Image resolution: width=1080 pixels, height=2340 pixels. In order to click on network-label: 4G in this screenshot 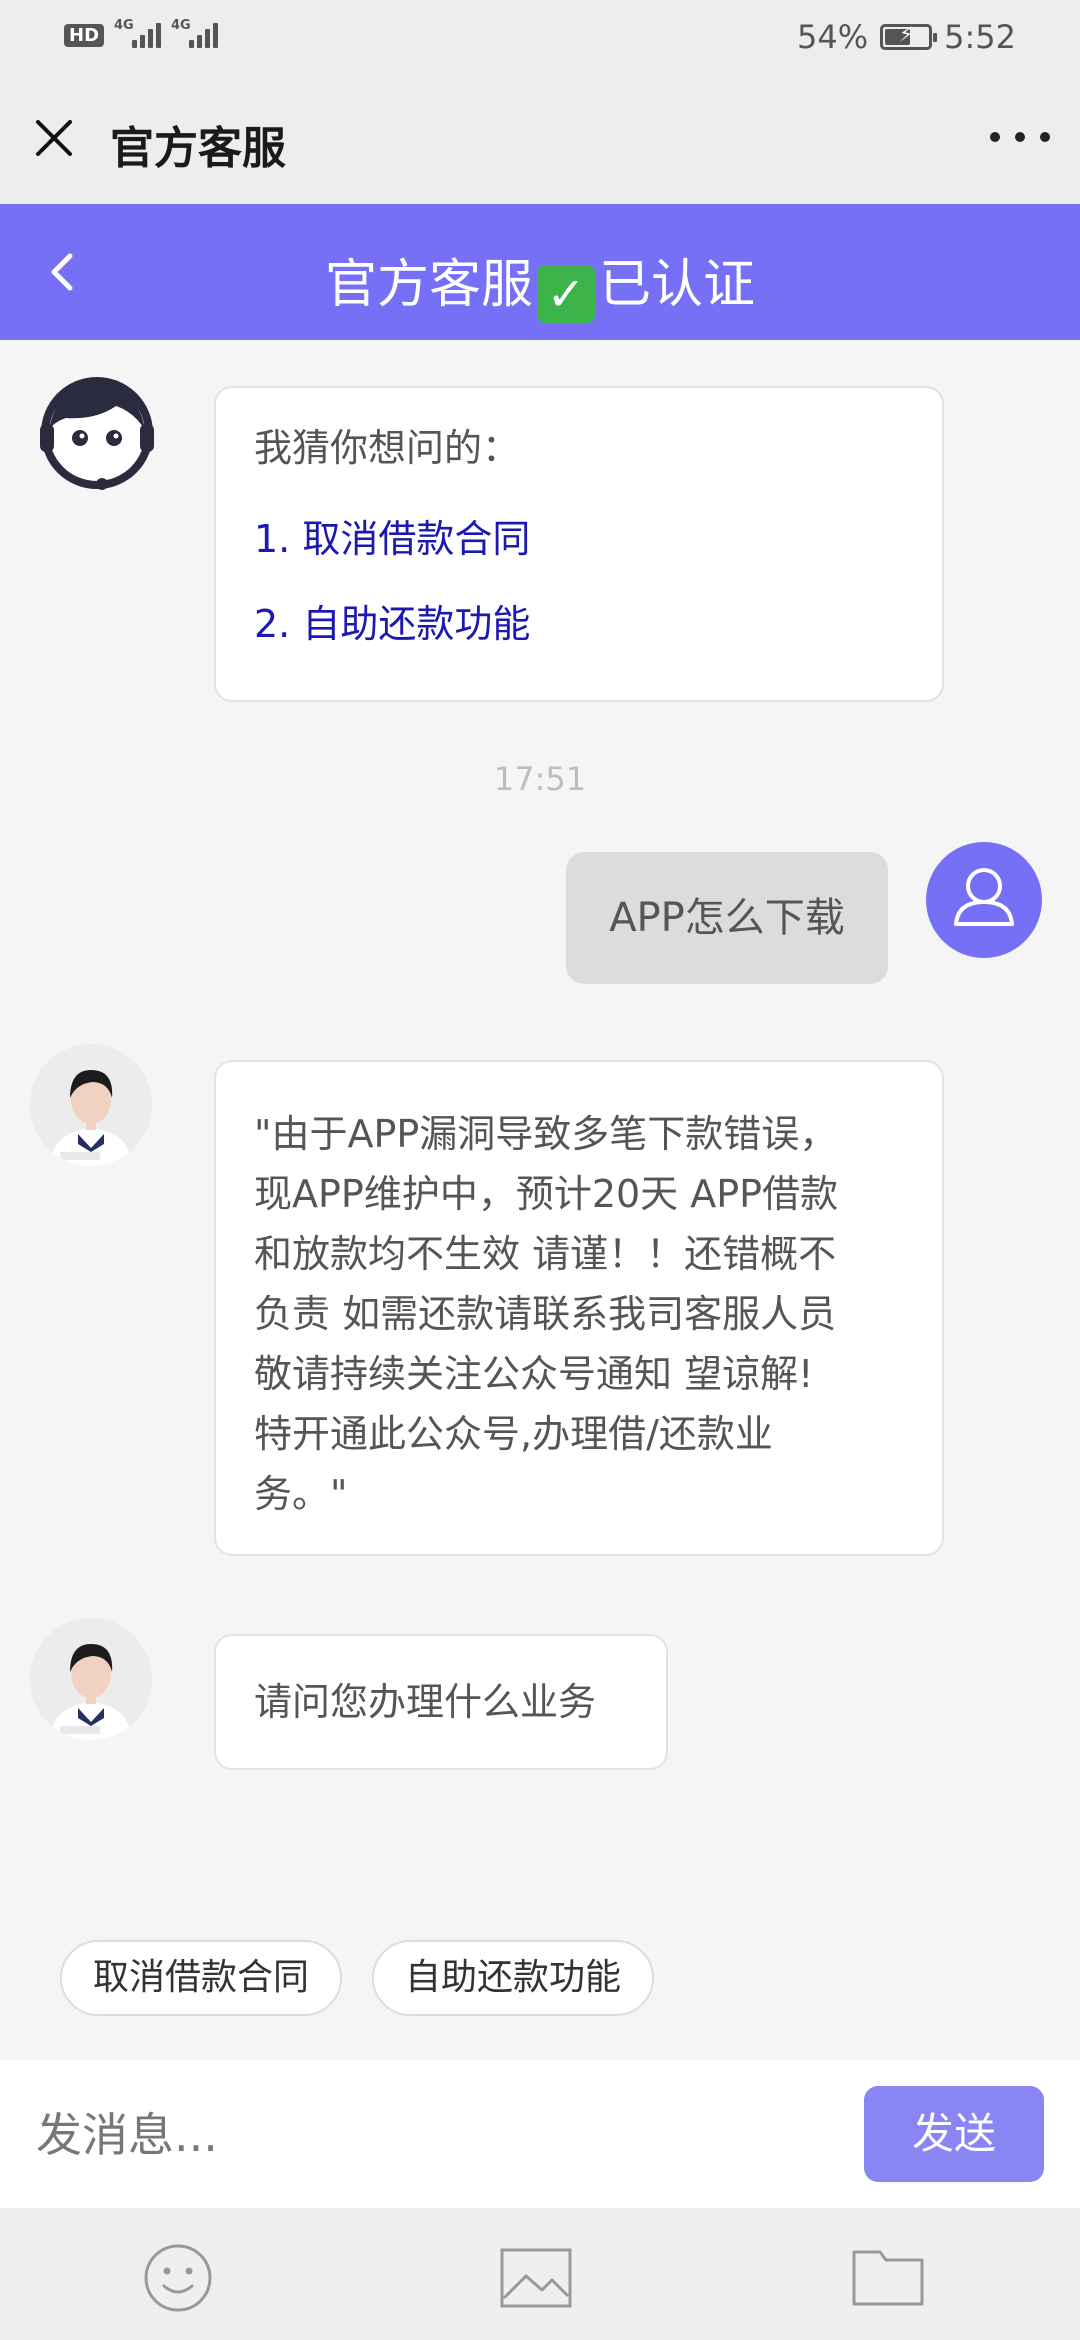, I will do `click(124, 25)`.